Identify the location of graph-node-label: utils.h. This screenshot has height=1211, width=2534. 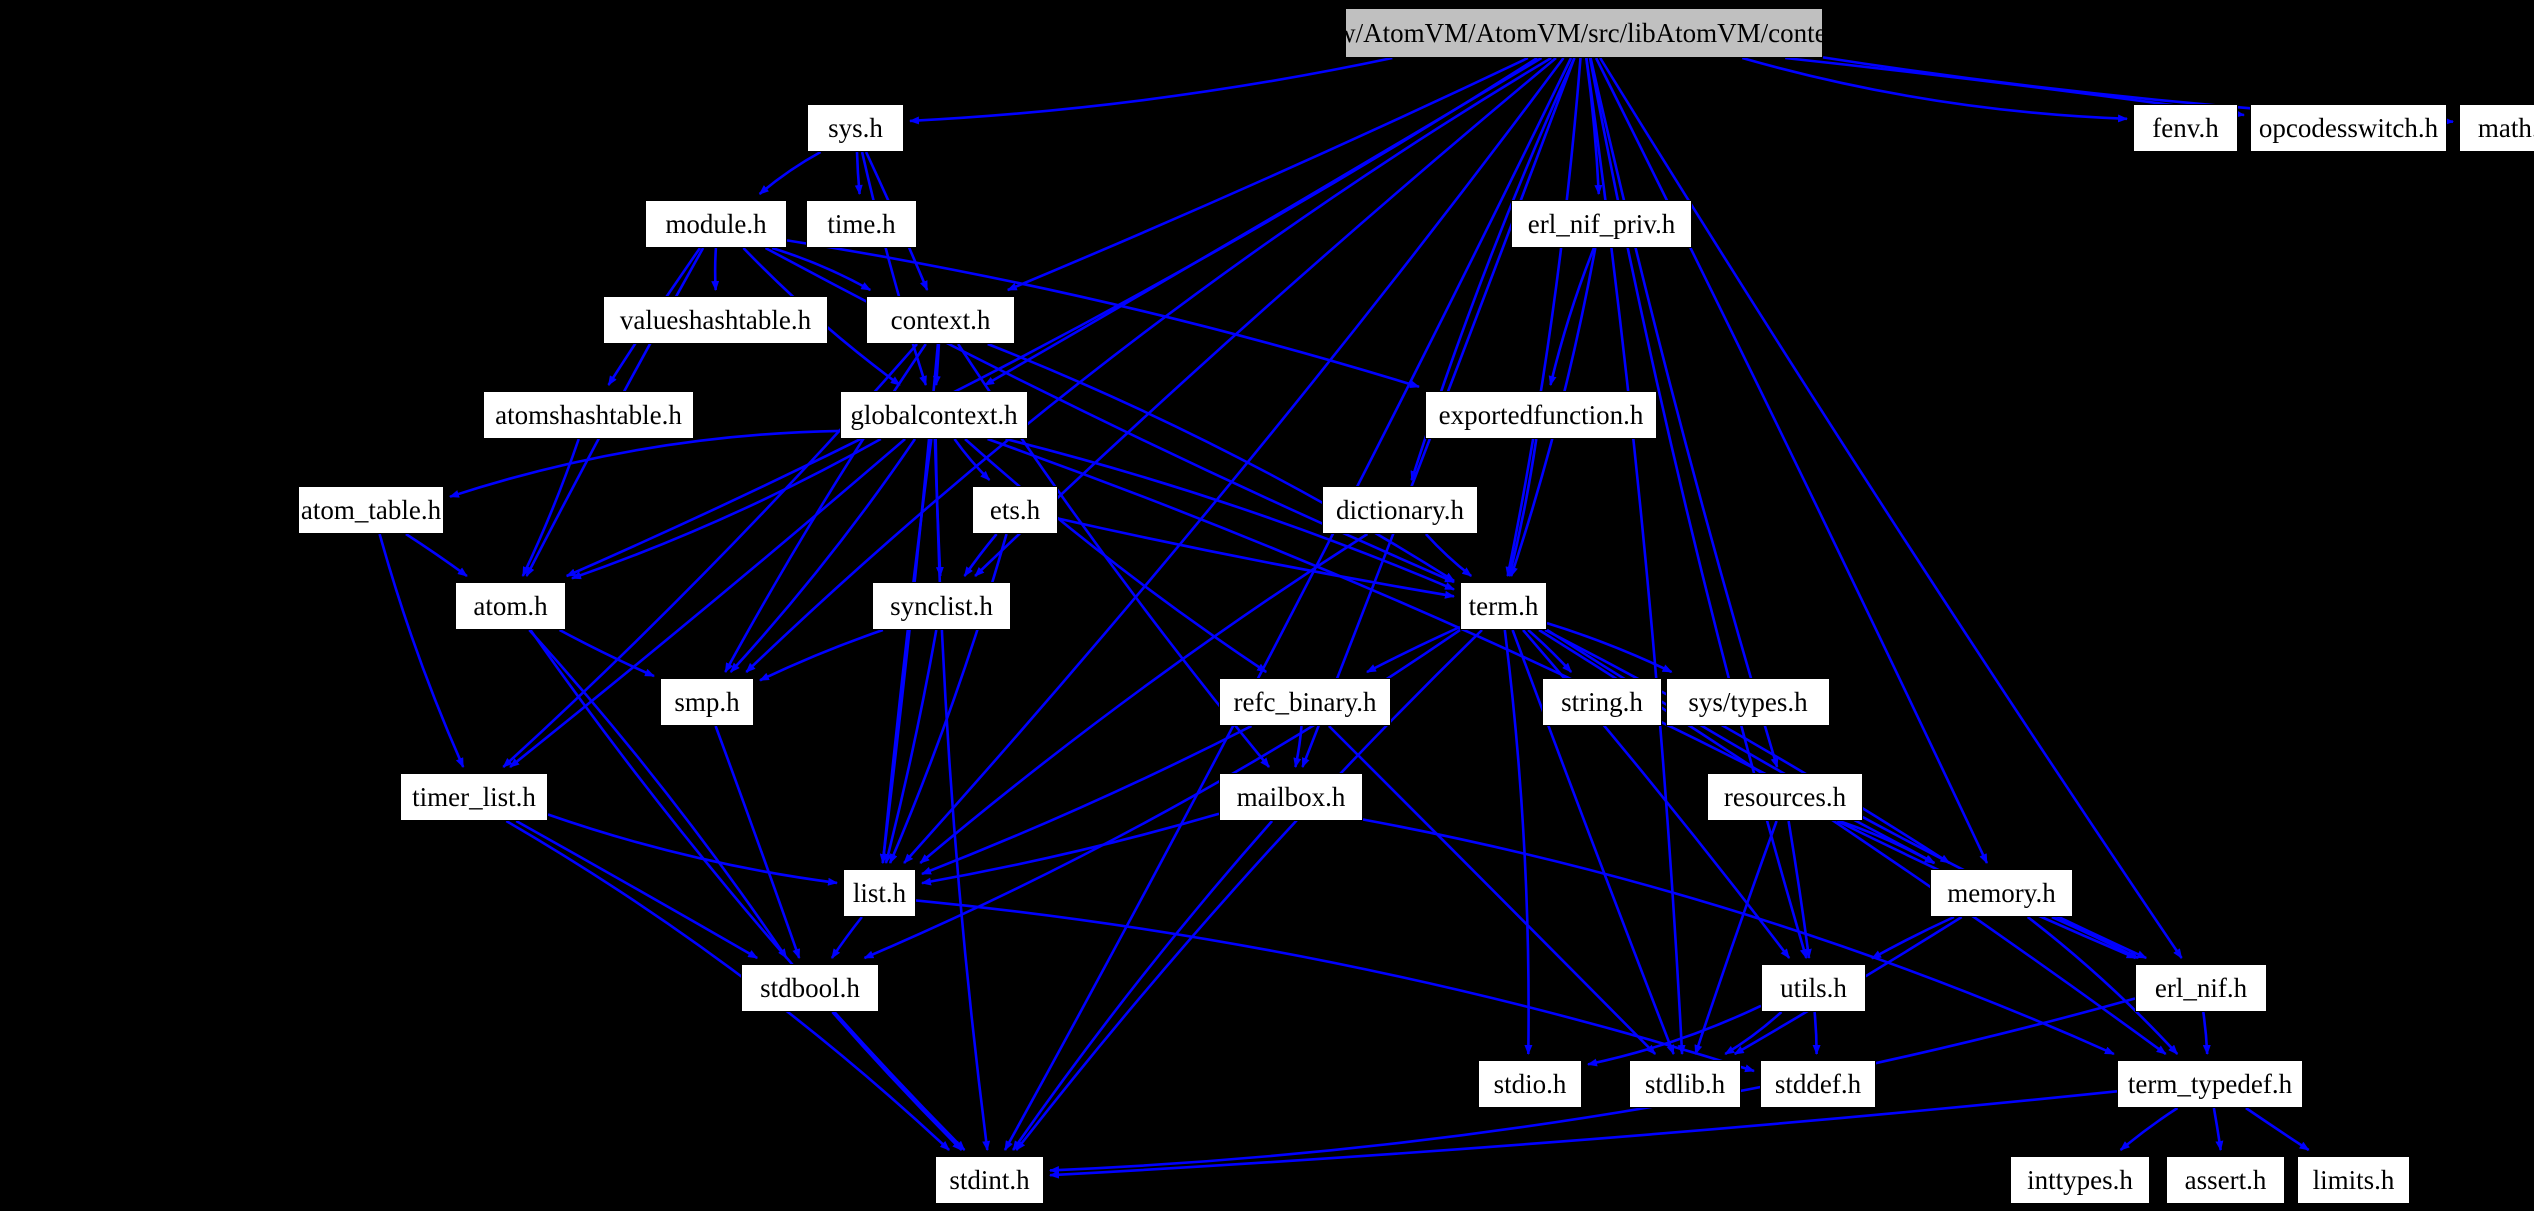
(1813, 987).